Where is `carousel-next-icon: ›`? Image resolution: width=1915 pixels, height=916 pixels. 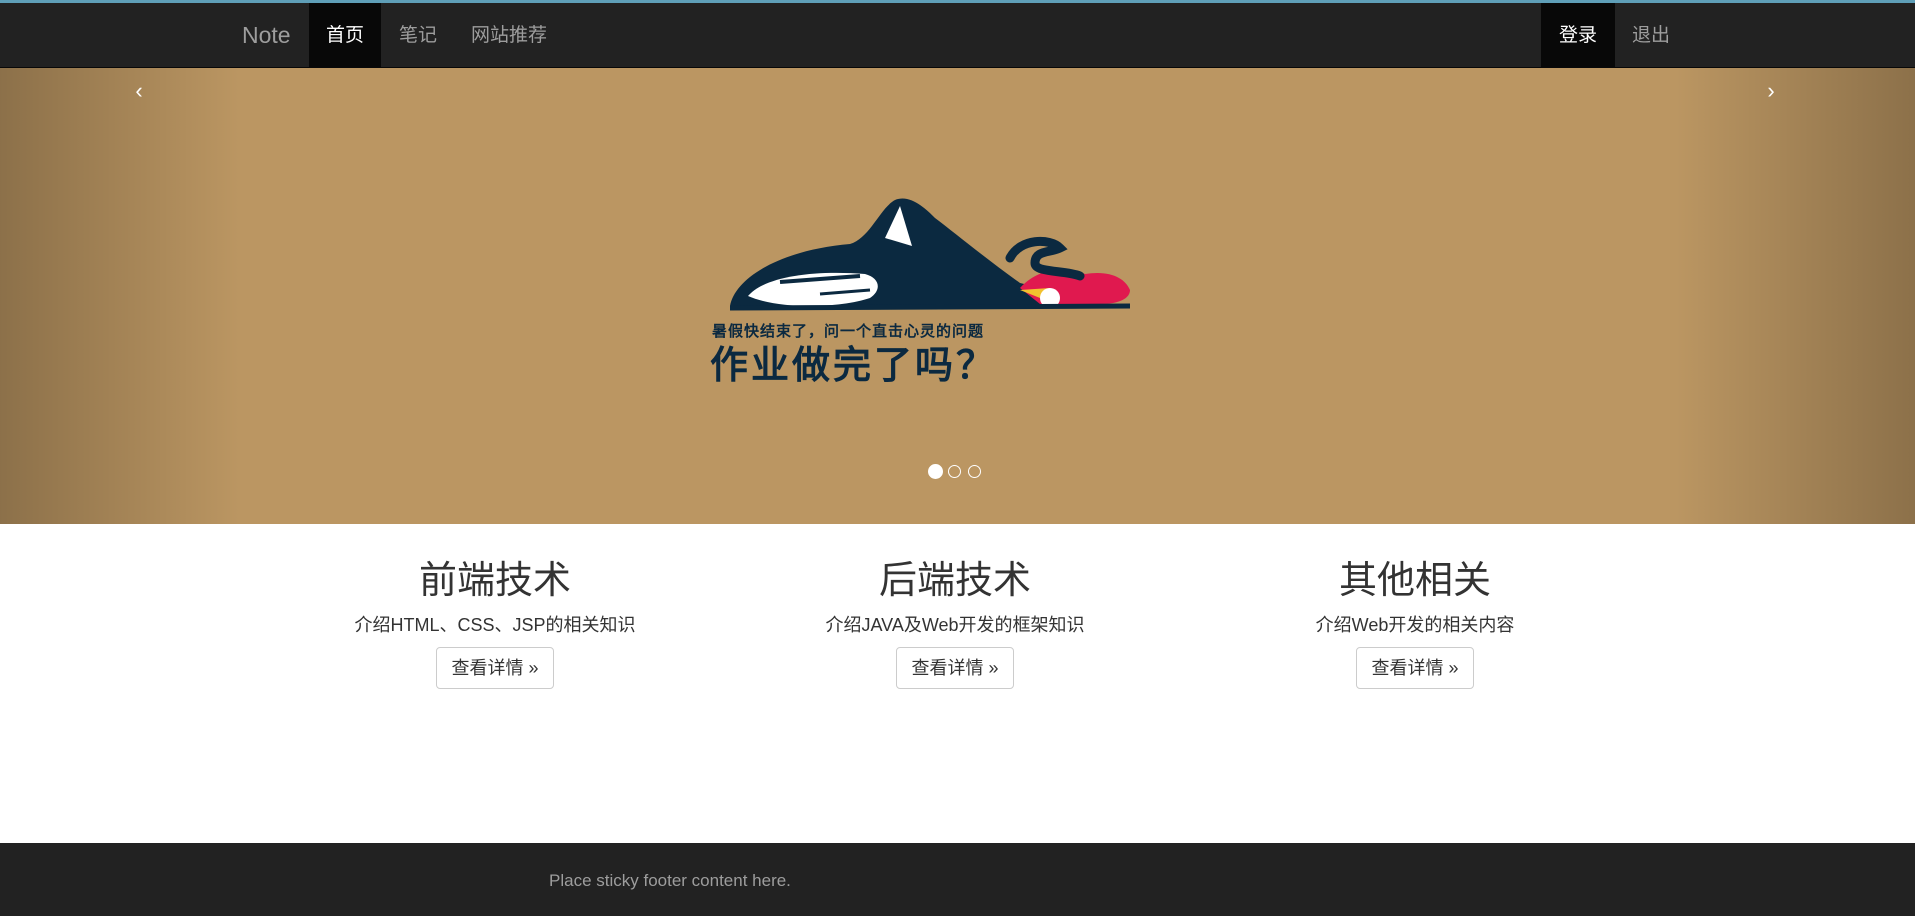 carousel-next-icon: › is located at coordinates (1771, 91).